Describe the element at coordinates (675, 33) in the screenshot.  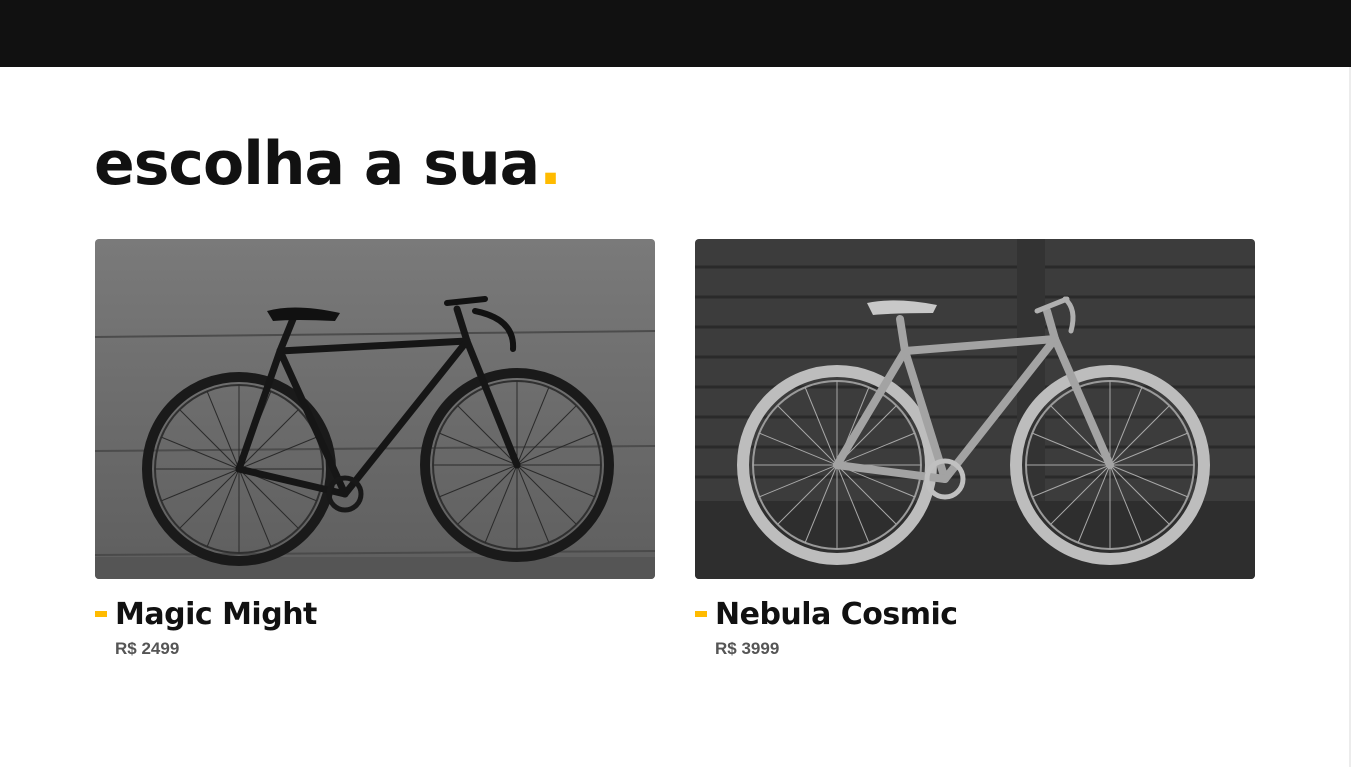
I see `top-header-bar` at that location.